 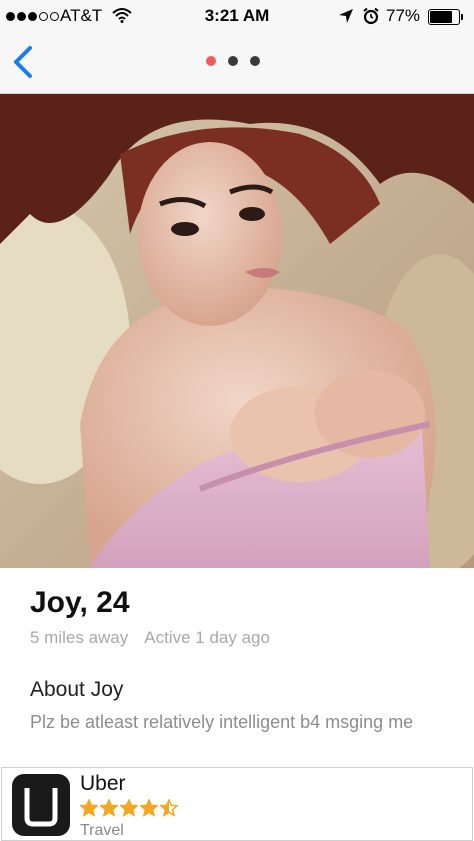 What do you see at coordinates (446, 17) in the screenshot?
I see `battery-icon` at bounding box center [446, 17].